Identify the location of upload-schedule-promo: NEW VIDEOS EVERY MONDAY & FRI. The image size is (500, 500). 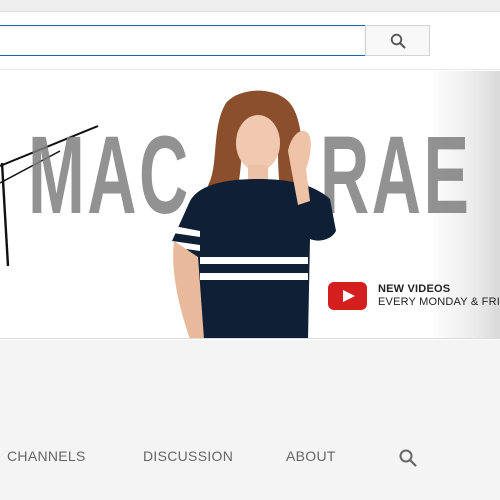
(414, 302).